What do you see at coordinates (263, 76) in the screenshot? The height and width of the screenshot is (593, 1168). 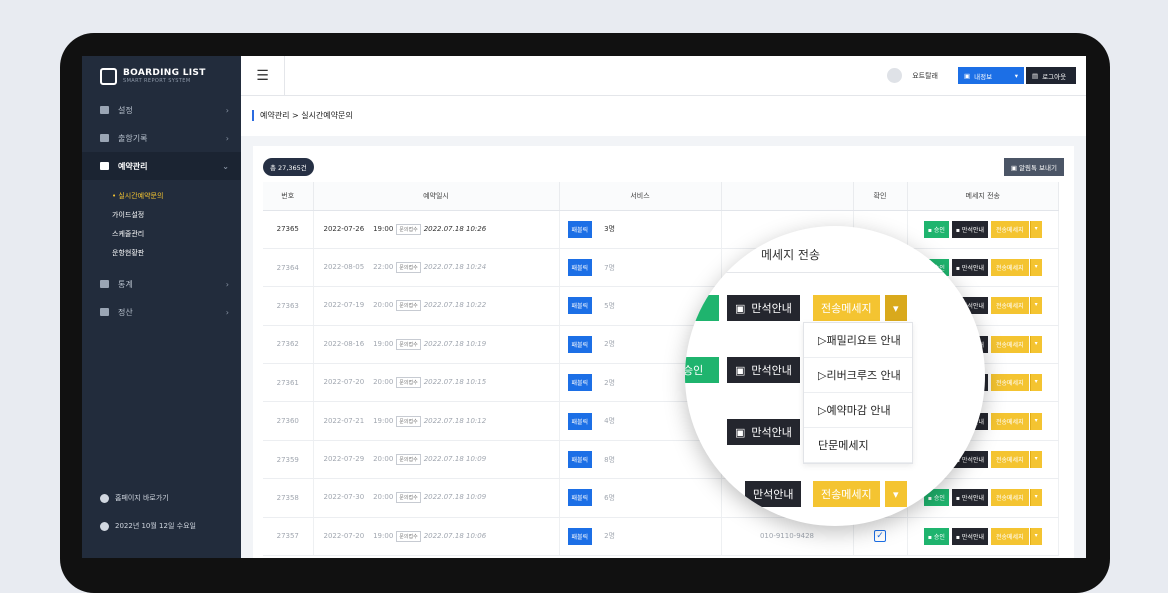 I see `menu-toggle-icon: ☰` at bounding box center [263, 76].